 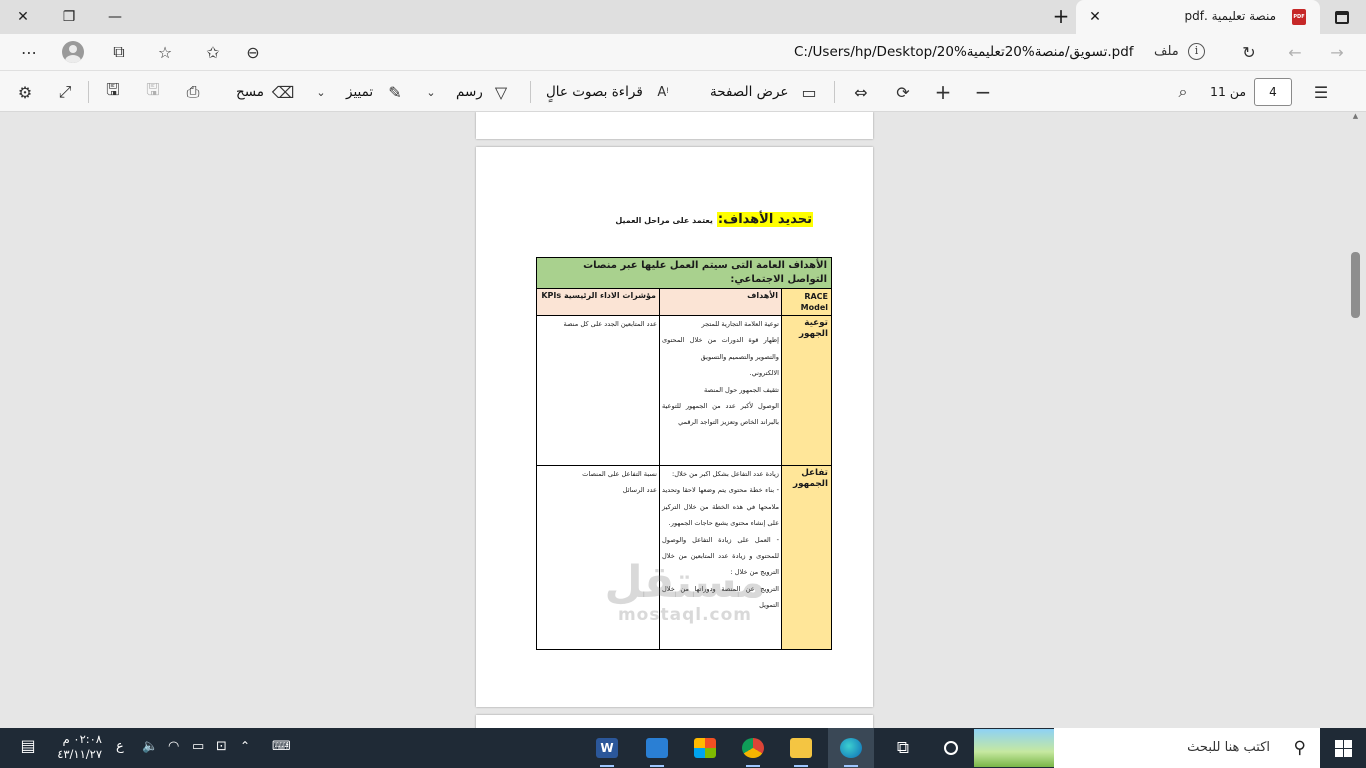 I want to click on restore-window-button: ❐, so click(x=69, y=17).